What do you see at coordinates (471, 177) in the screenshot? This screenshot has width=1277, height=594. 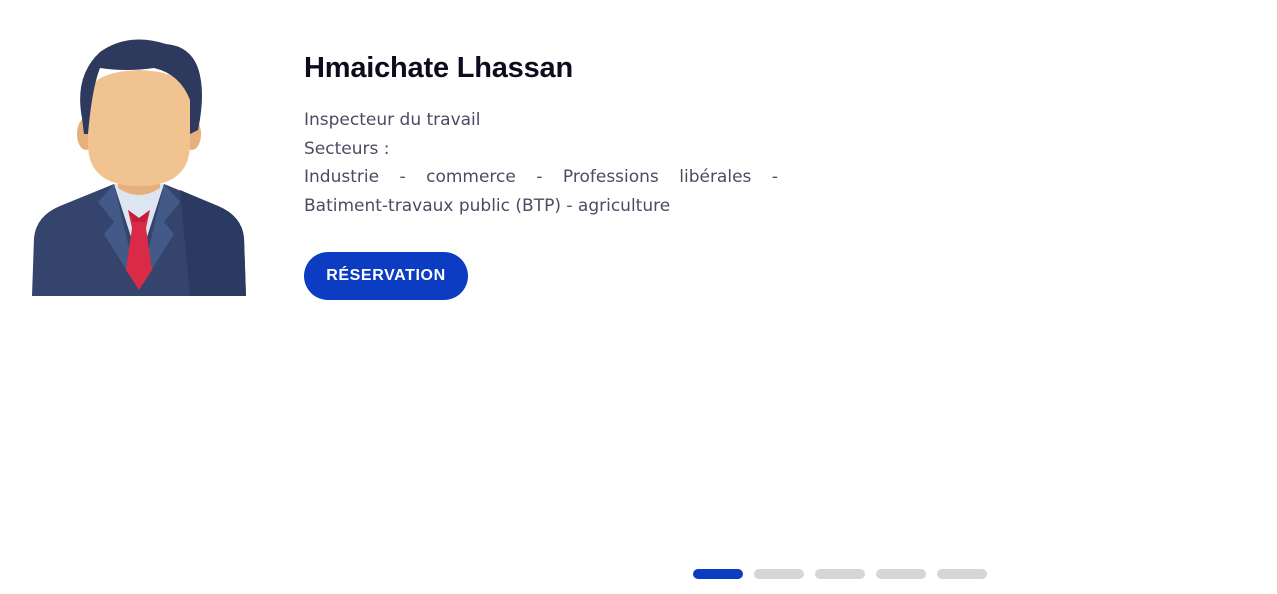 I see `sector-word: commerce` at bounding box center [471, 177].